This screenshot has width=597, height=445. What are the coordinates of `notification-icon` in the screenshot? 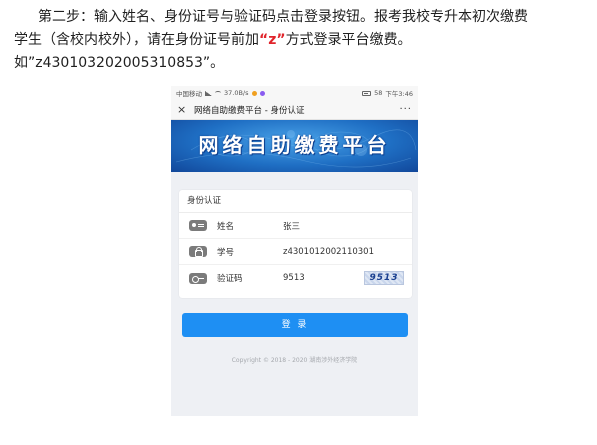 It's located at (254, 93).